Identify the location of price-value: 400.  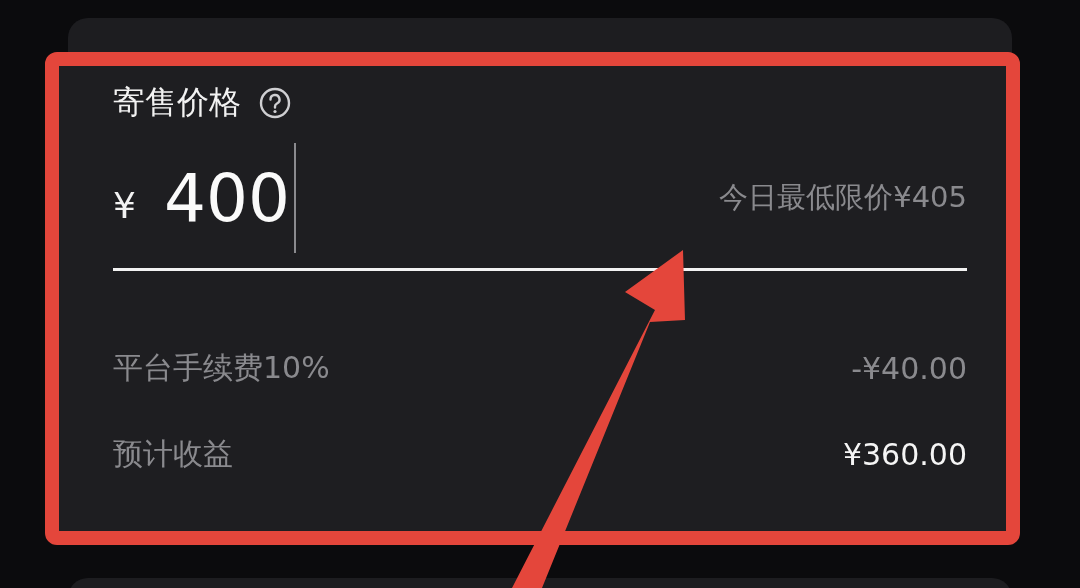
(226, 198).